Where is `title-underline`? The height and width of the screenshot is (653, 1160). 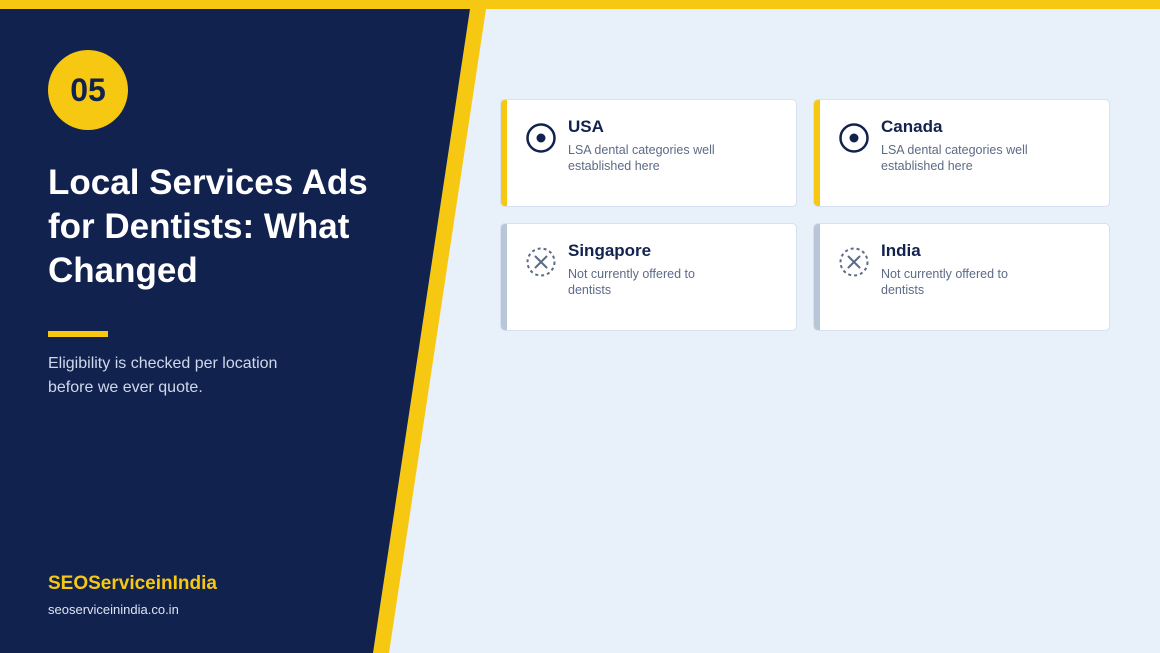
title-underline is located at coordinates (78, 334).